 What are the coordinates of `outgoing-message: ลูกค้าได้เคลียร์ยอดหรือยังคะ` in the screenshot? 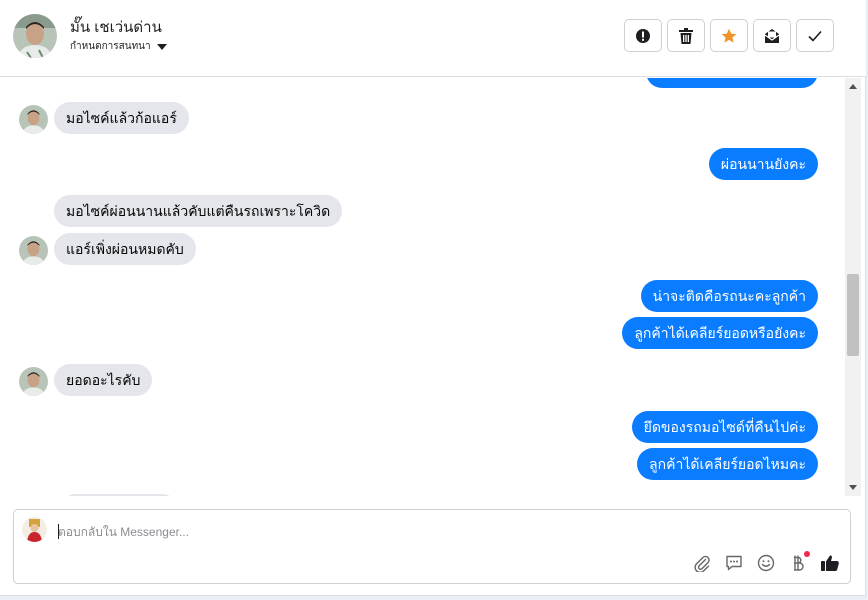 It's located at (720, 333).